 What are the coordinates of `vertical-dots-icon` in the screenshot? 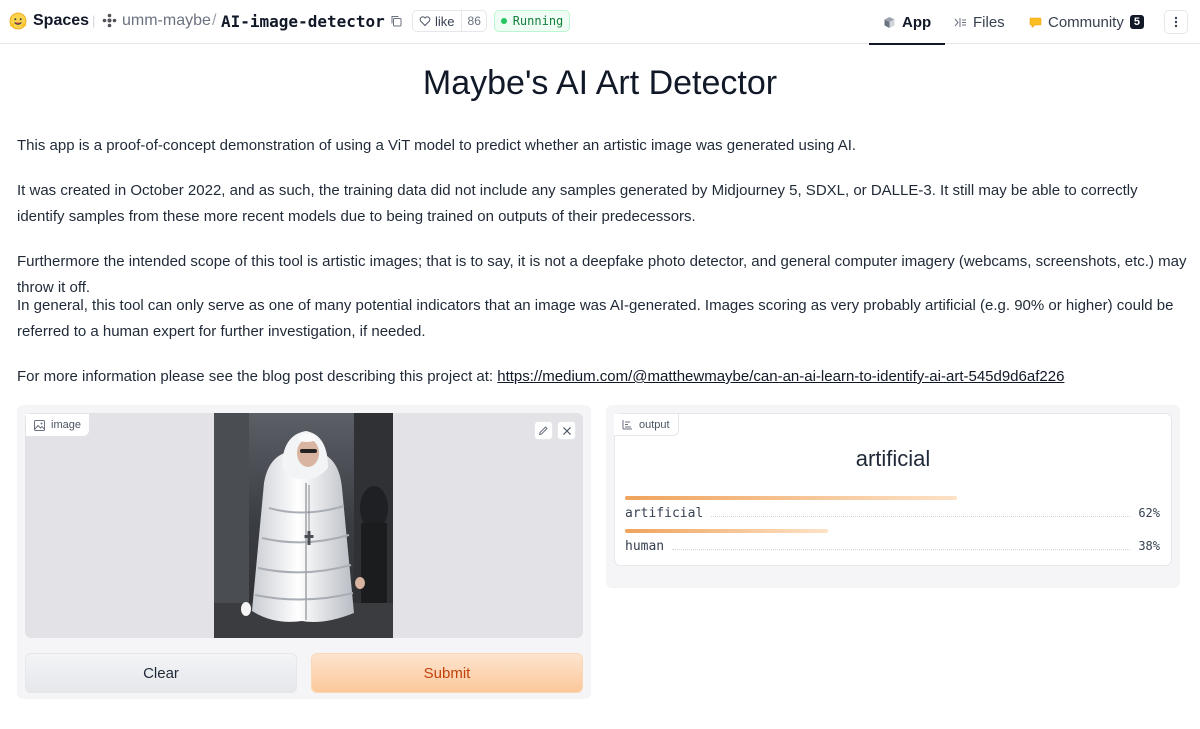 It's located at (1176, 22).